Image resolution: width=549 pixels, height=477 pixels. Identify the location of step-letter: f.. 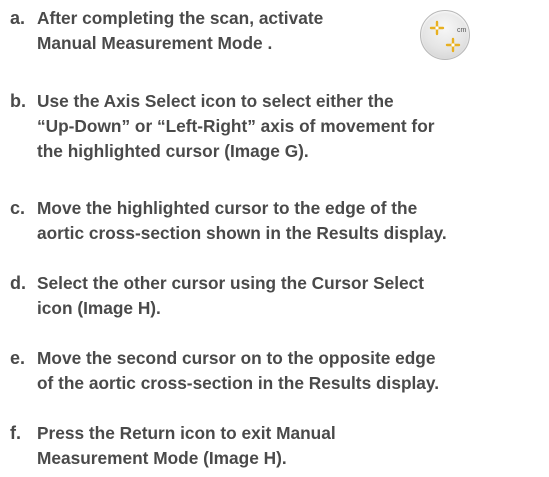
(15, 433).